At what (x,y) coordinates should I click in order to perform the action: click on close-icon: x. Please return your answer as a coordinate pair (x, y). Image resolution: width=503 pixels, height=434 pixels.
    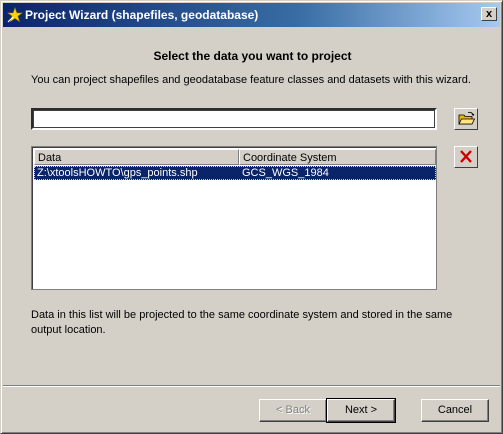
    Looking at the image, I should click on (489, 14).